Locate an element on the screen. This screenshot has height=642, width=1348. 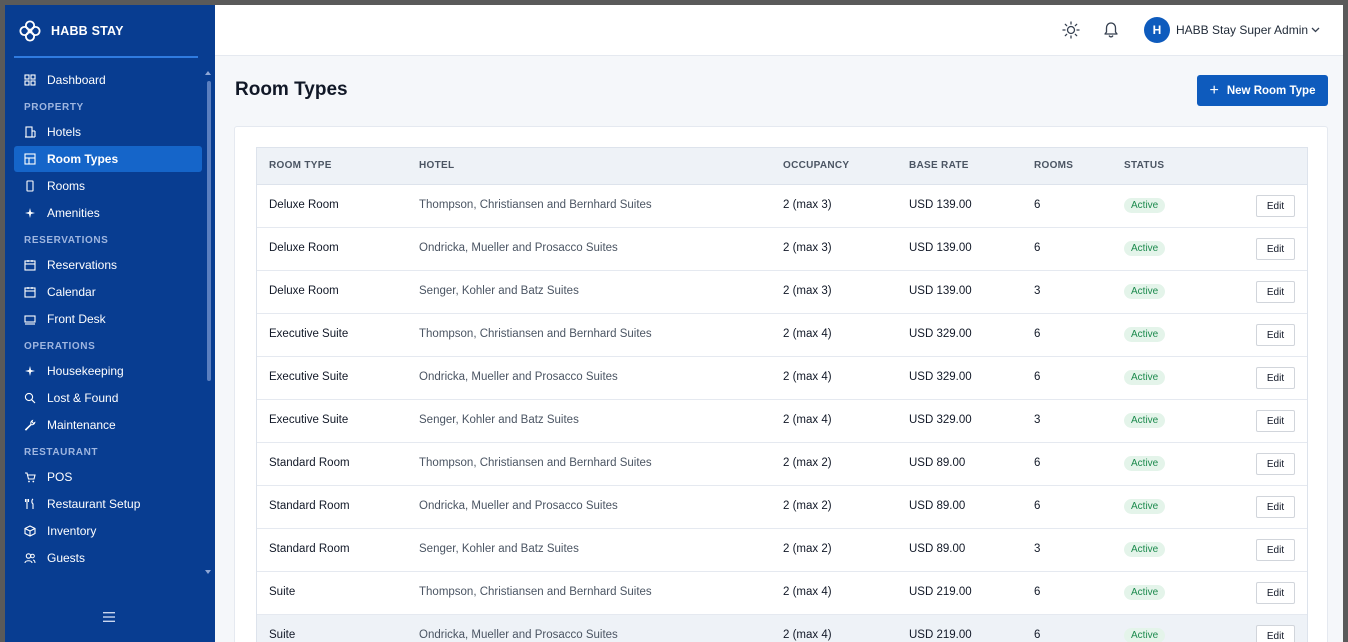
header-base-rate: BASE RATE is located at coordinates (939, 165).